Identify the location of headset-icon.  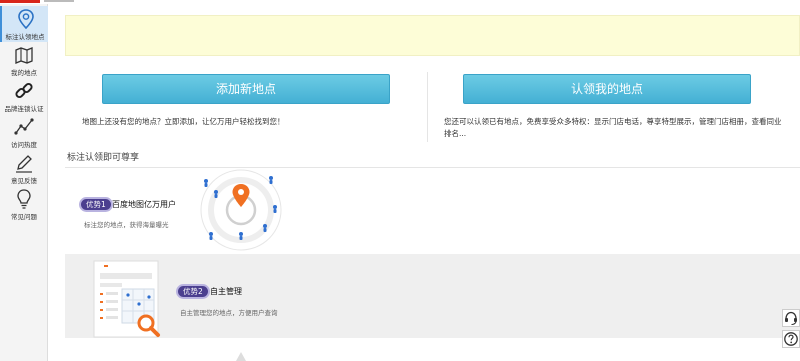
(791, 318).